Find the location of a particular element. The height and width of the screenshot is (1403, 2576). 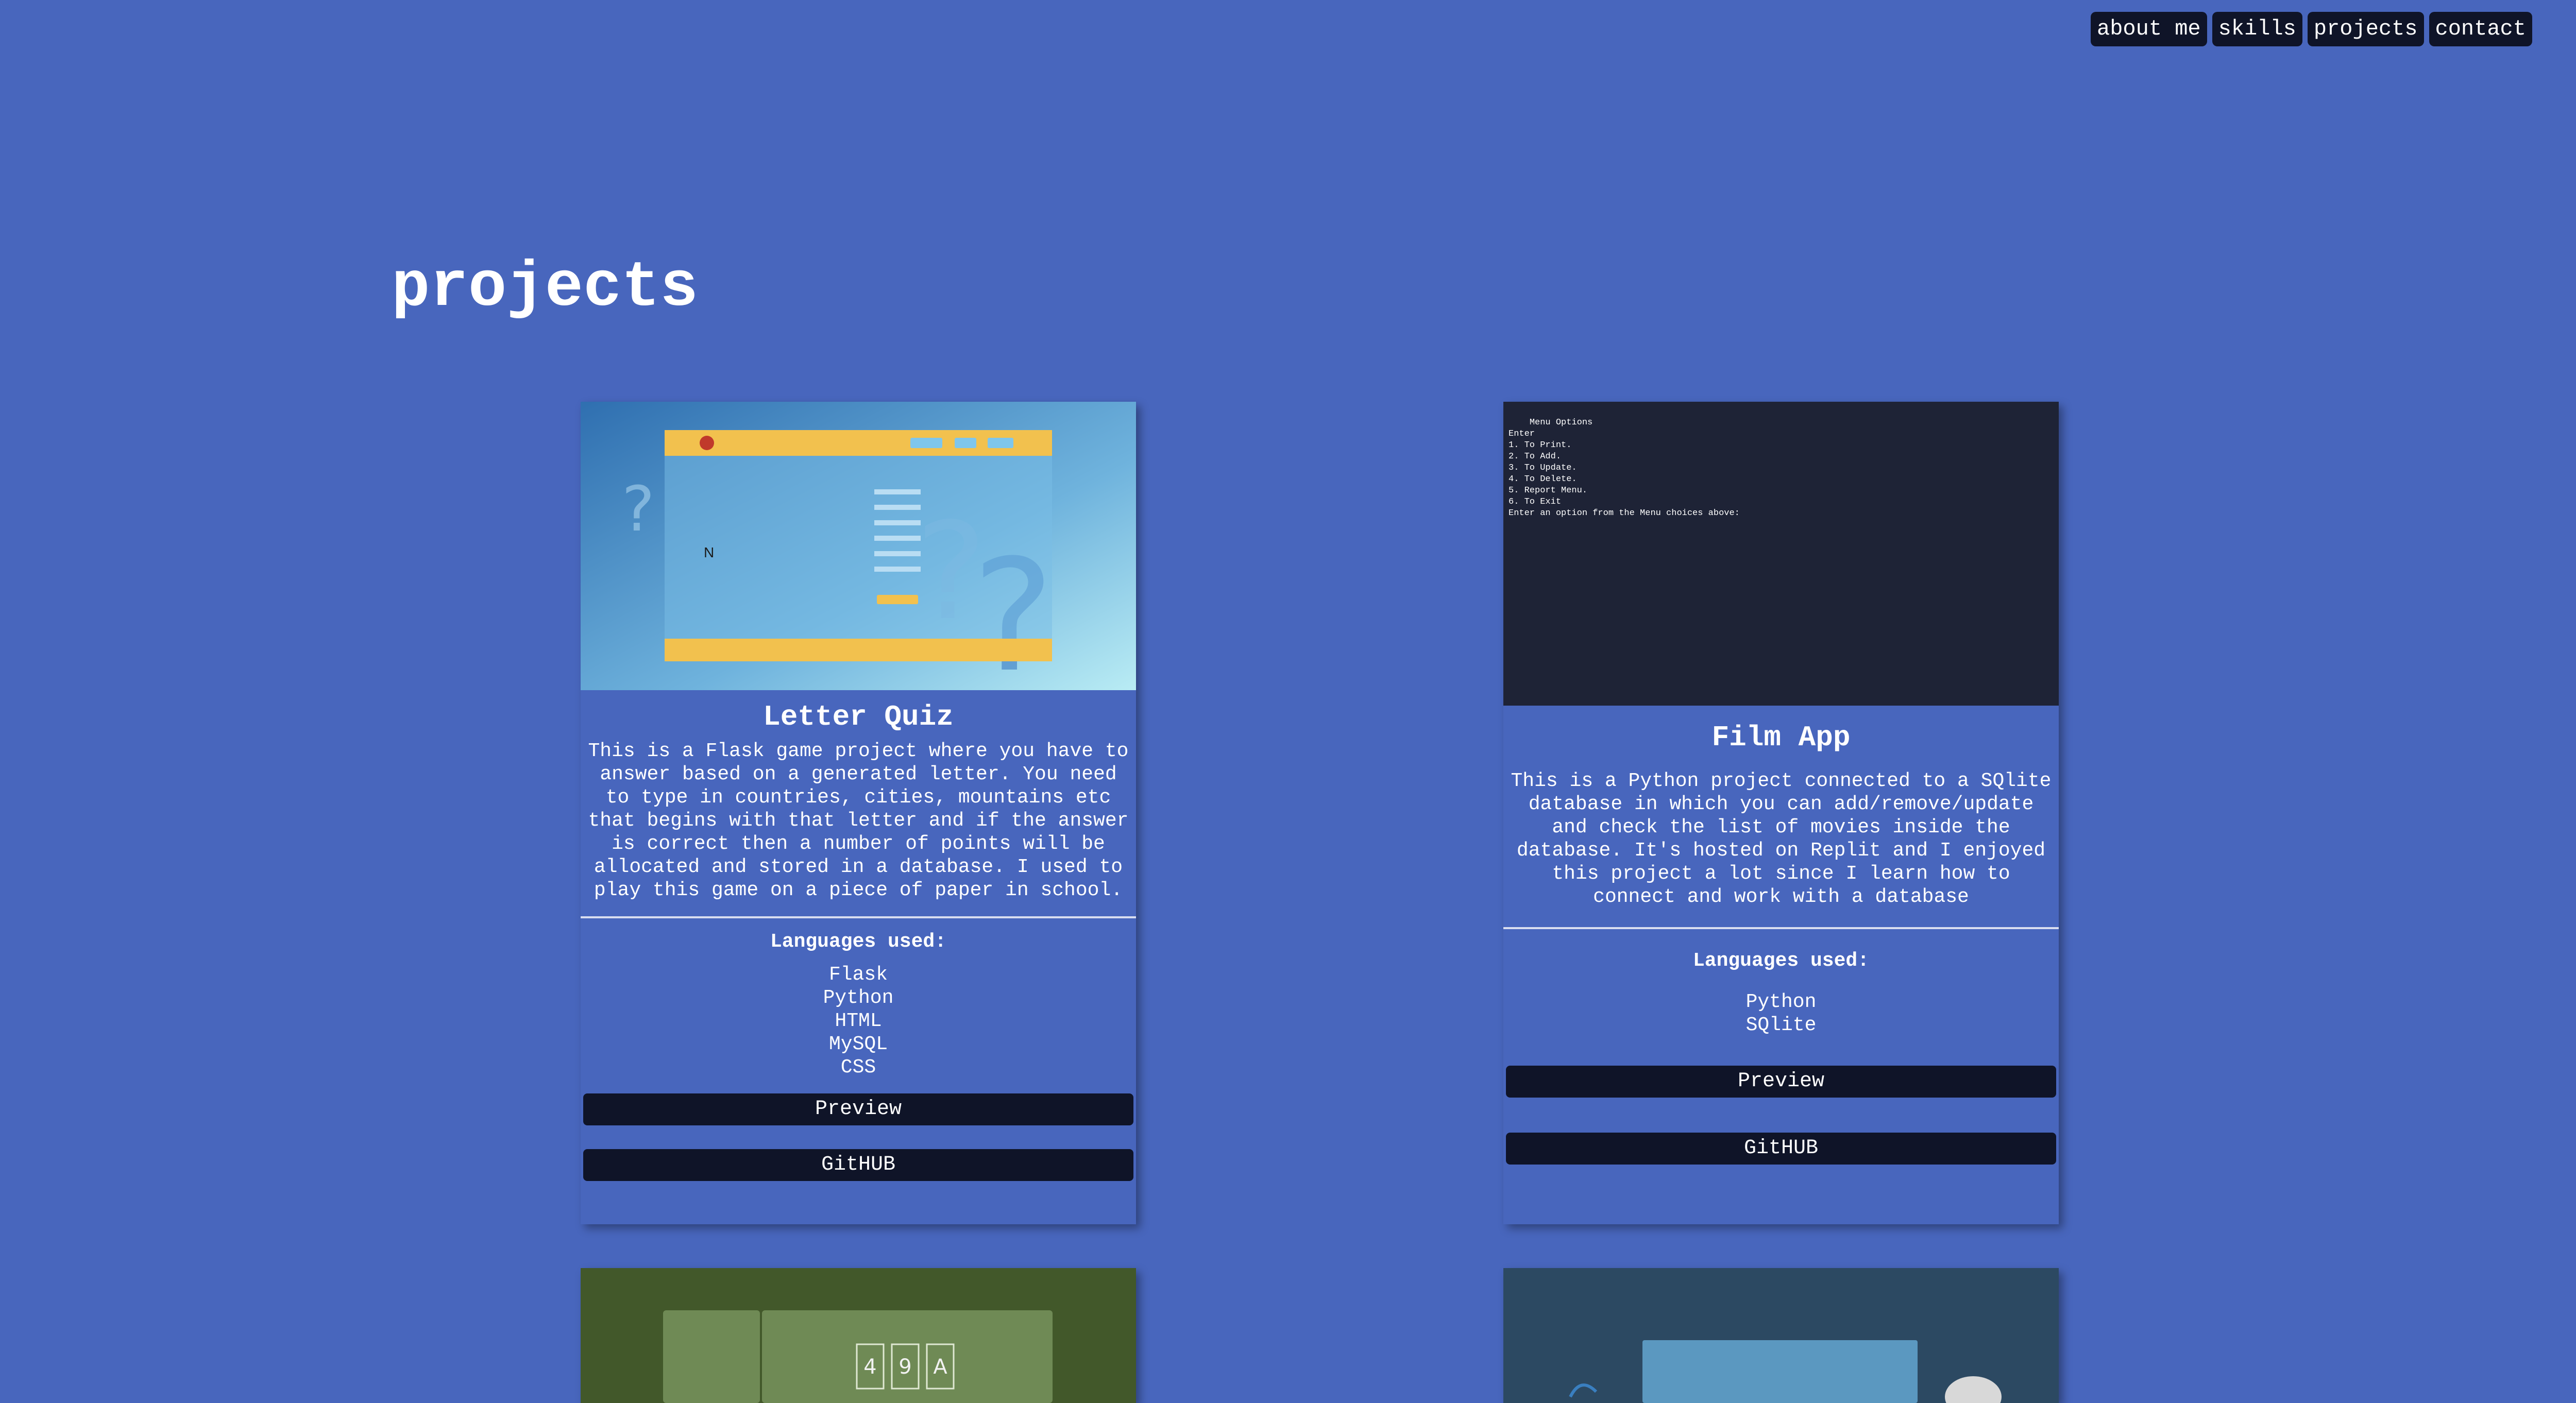

letter-quiz-screenshot-image: ? ? ? N is located at coordinates (858, 546).